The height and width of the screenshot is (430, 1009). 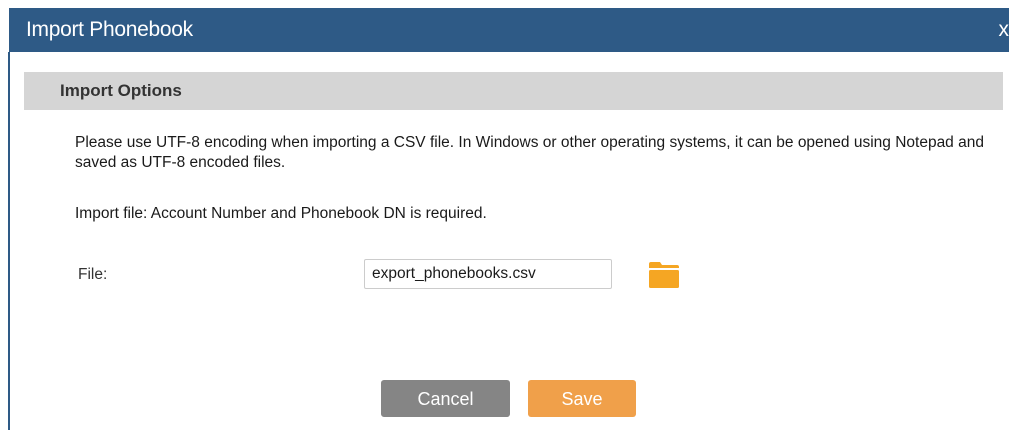 I want to click on cancel-button: Cancel, so click(x=445, y=398).